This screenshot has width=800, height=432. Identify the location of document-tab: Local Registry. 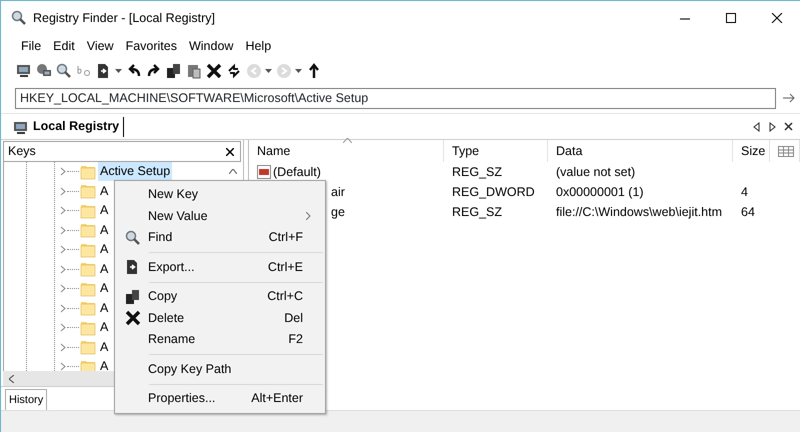
(66, 126).